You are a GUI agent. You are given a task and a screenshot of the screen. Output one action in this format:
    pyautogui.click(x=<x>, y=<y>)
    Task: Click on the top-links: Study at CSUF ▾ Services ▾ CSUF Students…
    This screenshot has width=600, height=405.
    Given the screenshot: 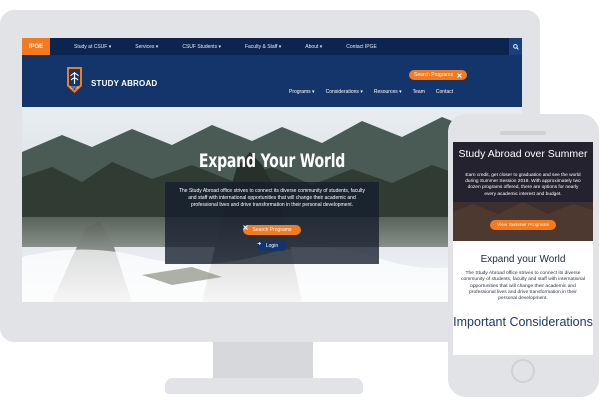 What is the action you would take?
    pyautogui.click(x=213, y=46)
    